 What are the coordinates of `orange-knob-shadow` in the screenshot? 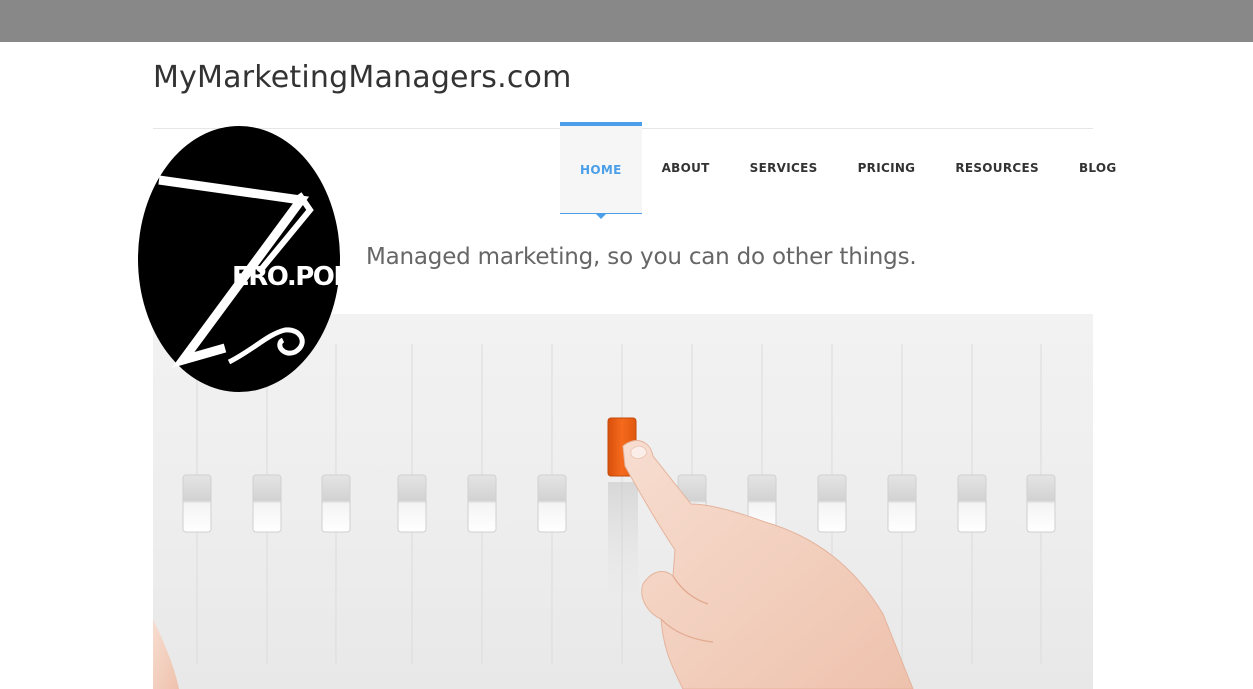 It's located at (623, 542).